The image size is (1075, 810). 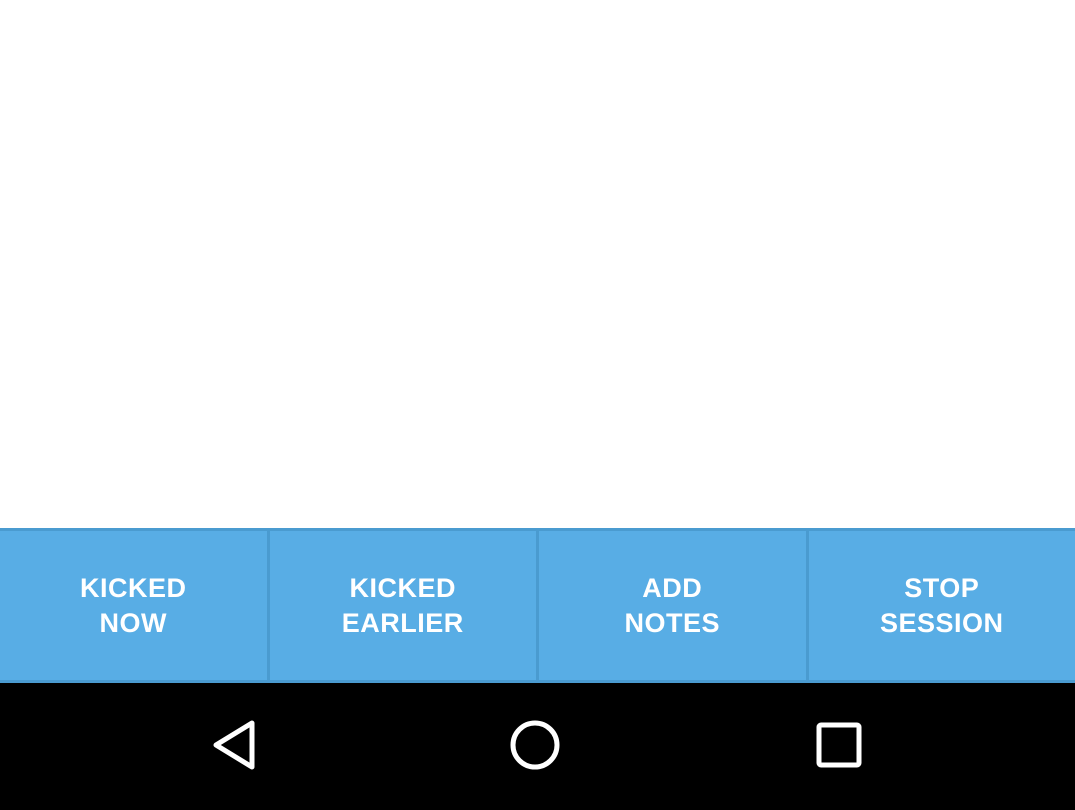 I want to click on stop-session-button: STOP SESSION, so click(x=940, y=605).